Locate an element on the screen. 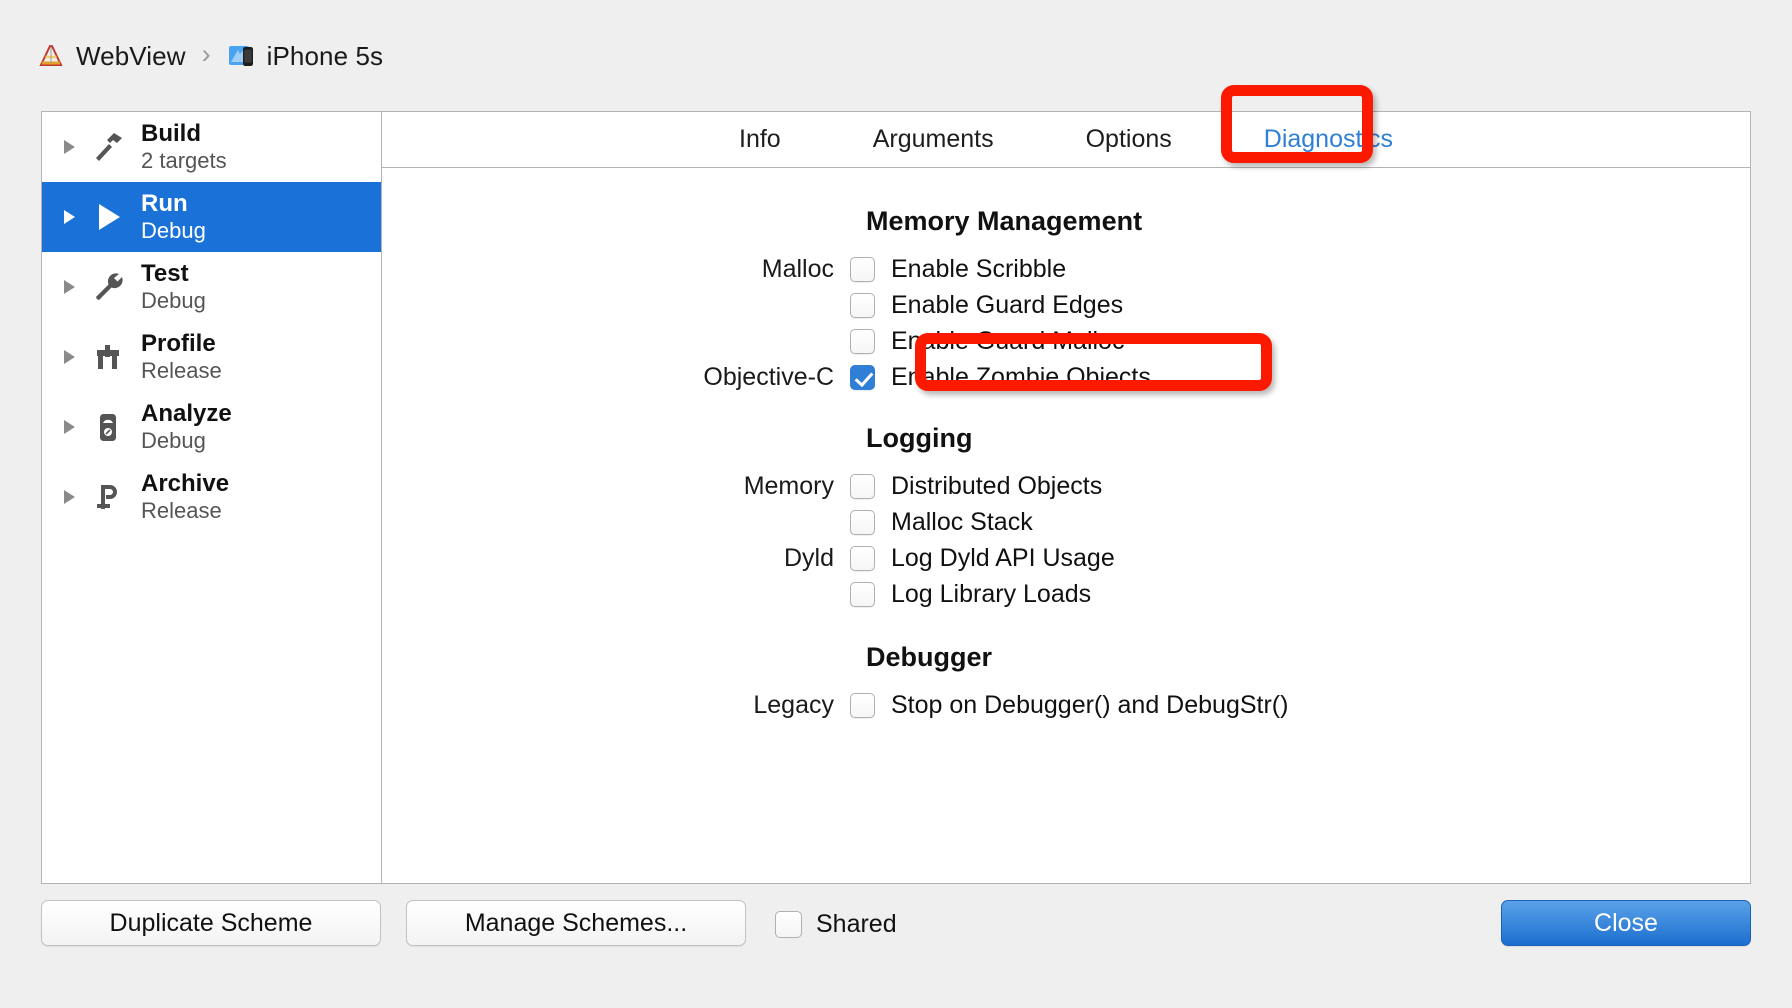 The image size is (1792, 1008). tab-options: Options is located at coordinates (1129, 139).